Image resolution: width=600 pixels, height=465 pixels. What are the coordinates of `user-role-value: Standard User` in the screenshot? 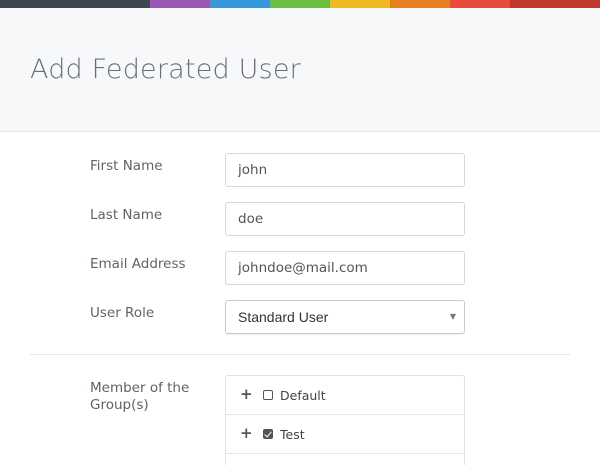 It's located at (283, 317).